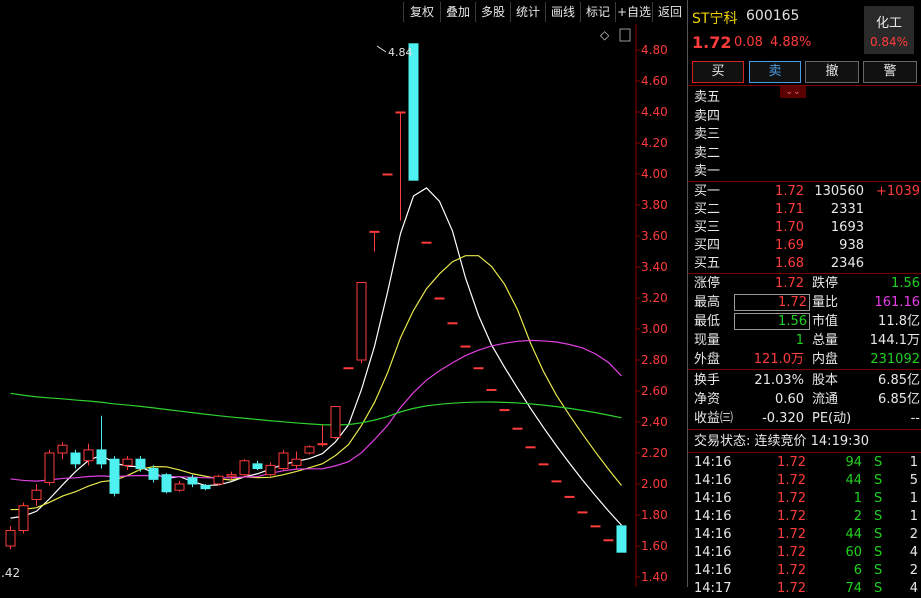 The width and height of the screenshot is (921, 598). I want to click on tick-volume: 60, so click(853, 552).